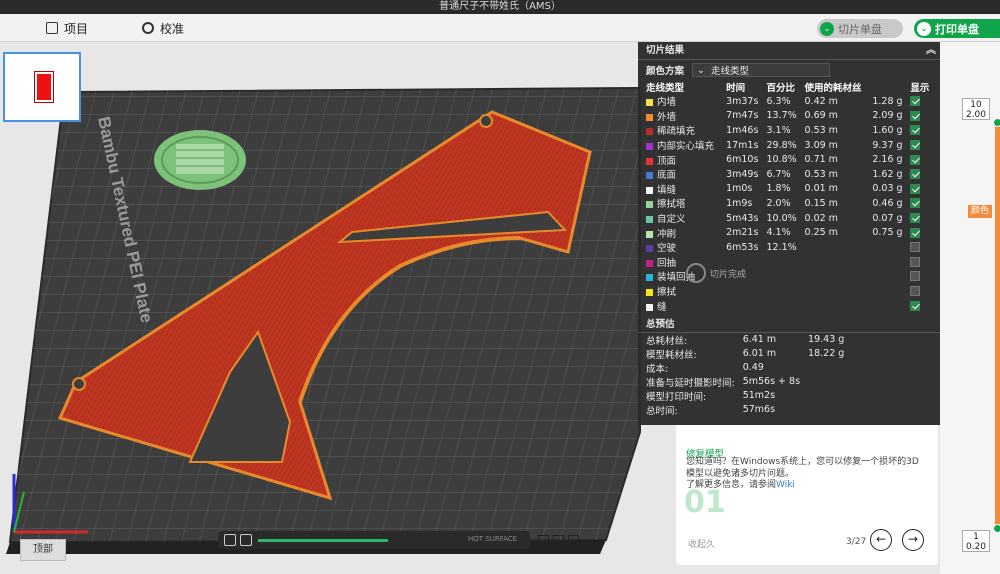 The width and height of the screenshot is (1000, 574). Describe the element at coordinates (759, 410) in the screenshot. I see `estimate-v1: 57m6s` at that location.